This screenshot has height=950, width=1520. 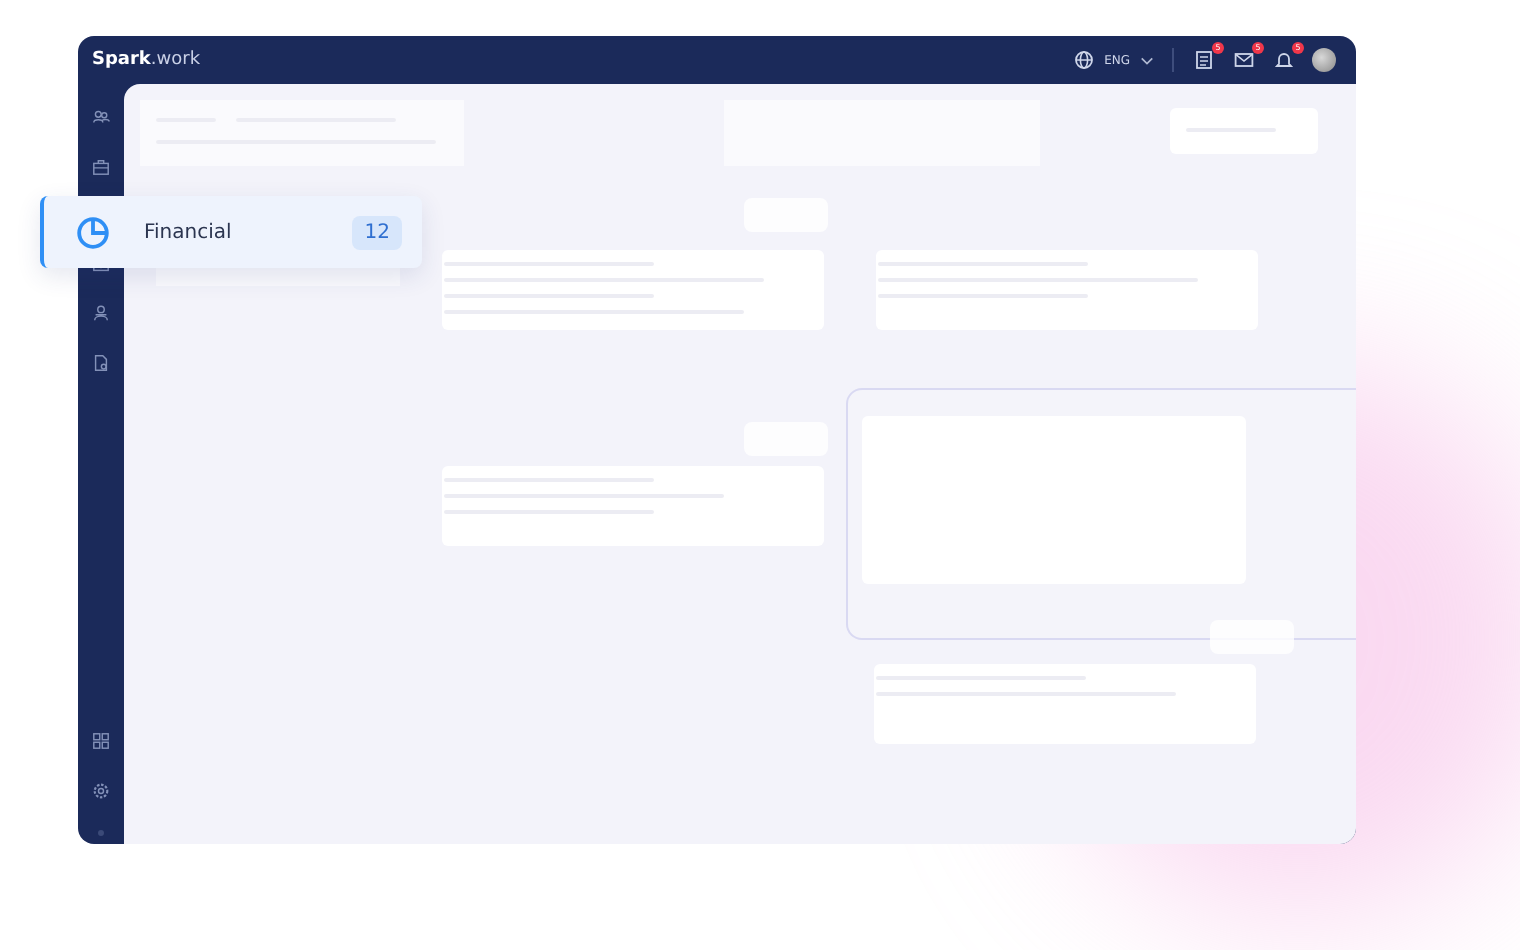 What do you see at coordinates (146, 60) in the screenshot?
I see `logo: Spark.work` at bounding box center [146, 60].